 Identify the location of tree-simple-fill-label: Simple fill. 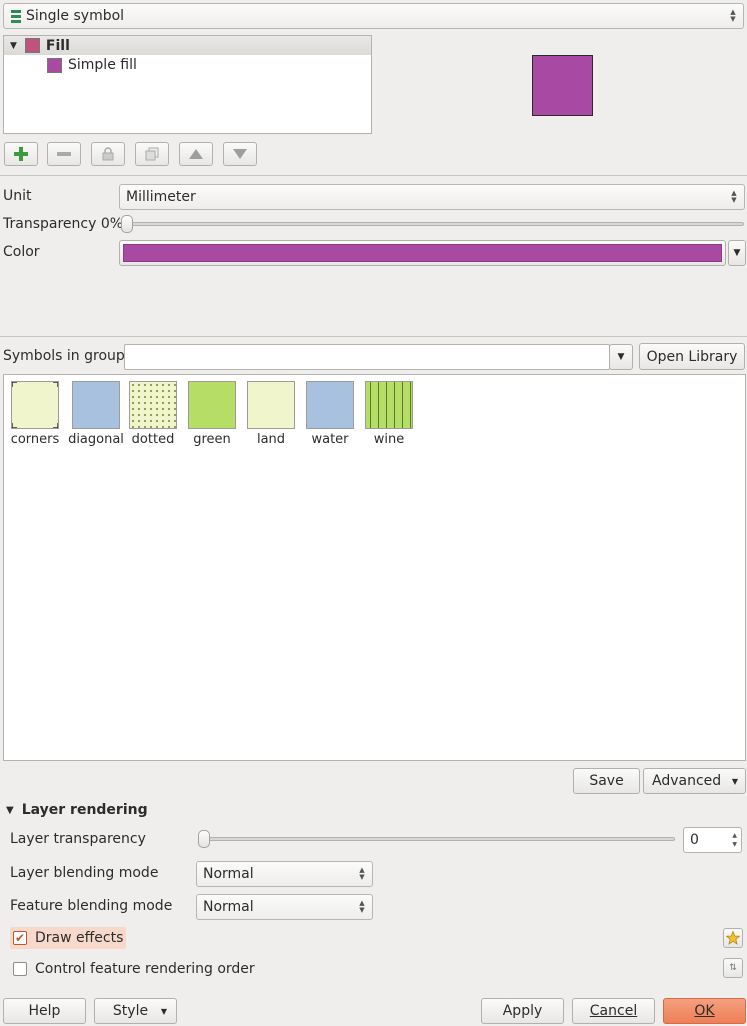
(102, 65).